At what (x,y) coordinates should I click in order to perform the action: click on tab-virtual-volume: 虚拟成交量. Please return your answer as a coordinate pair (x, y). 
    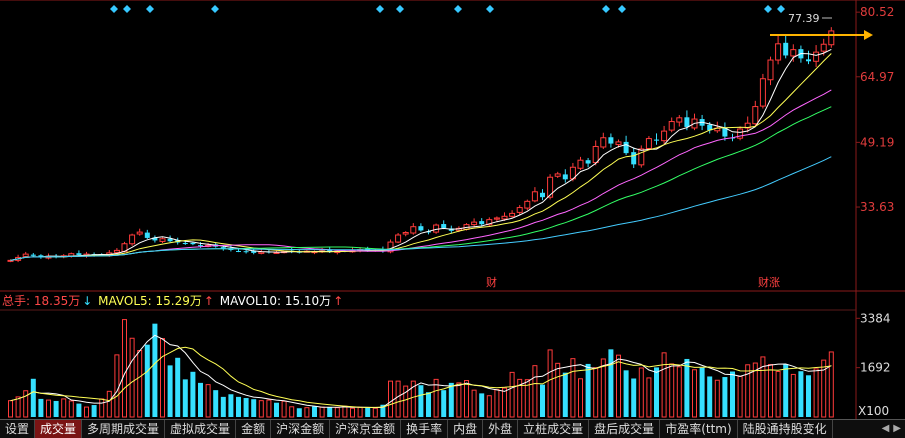
    Looking at the image, I should click on (201, 429).